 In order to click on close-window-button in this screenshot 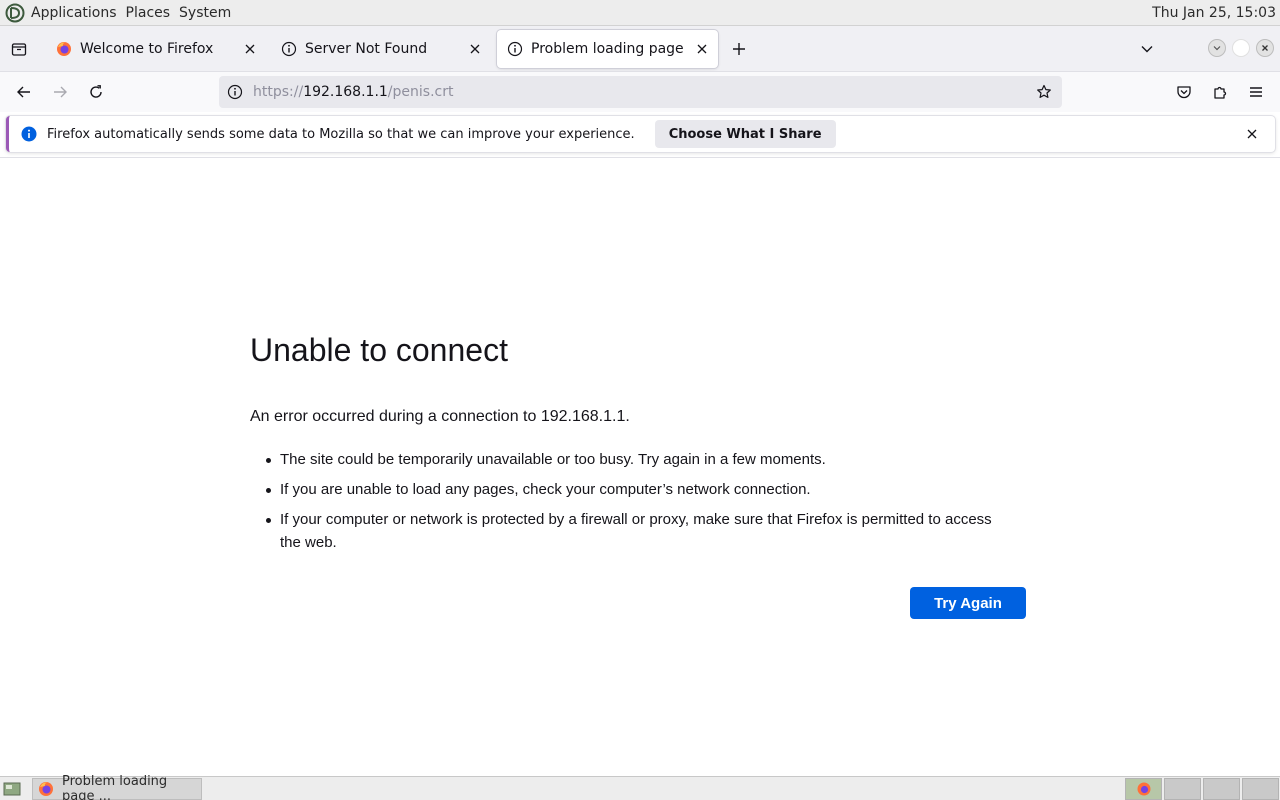, I will do `click(1265, 48)`.